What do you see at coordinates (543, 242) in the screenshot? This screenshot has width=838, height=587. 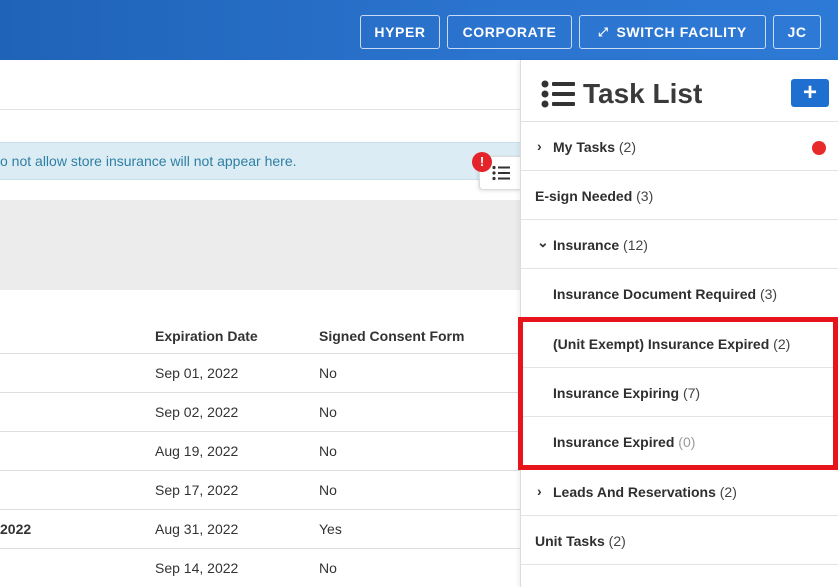 I see `chevron-down-icon: ⌄` at bounding box center [543, 242].